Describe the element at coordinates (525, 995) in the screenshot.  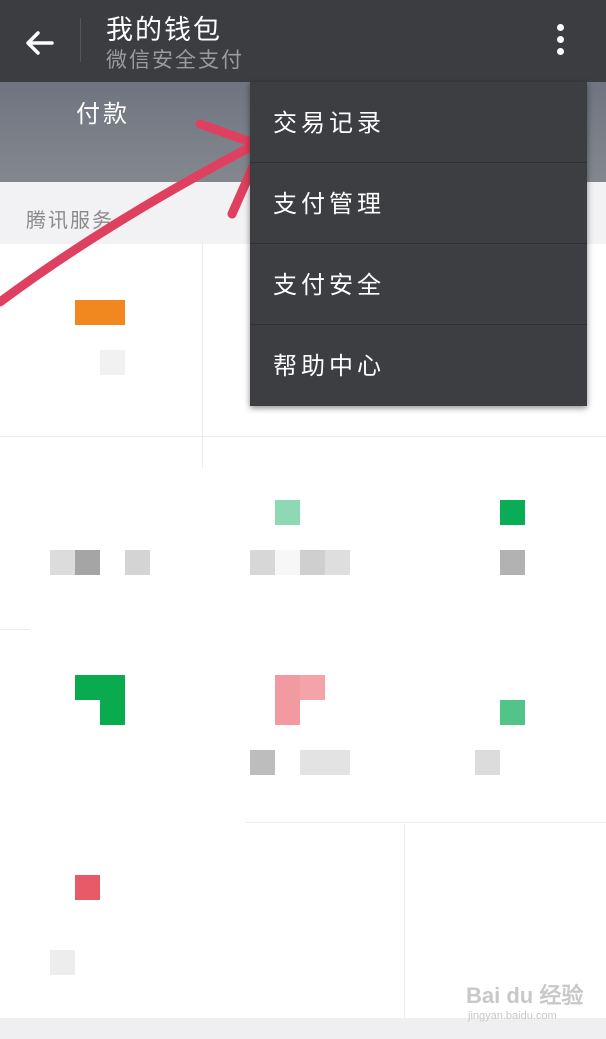
I see `watermark-brand: Bai du 经验` at that location.